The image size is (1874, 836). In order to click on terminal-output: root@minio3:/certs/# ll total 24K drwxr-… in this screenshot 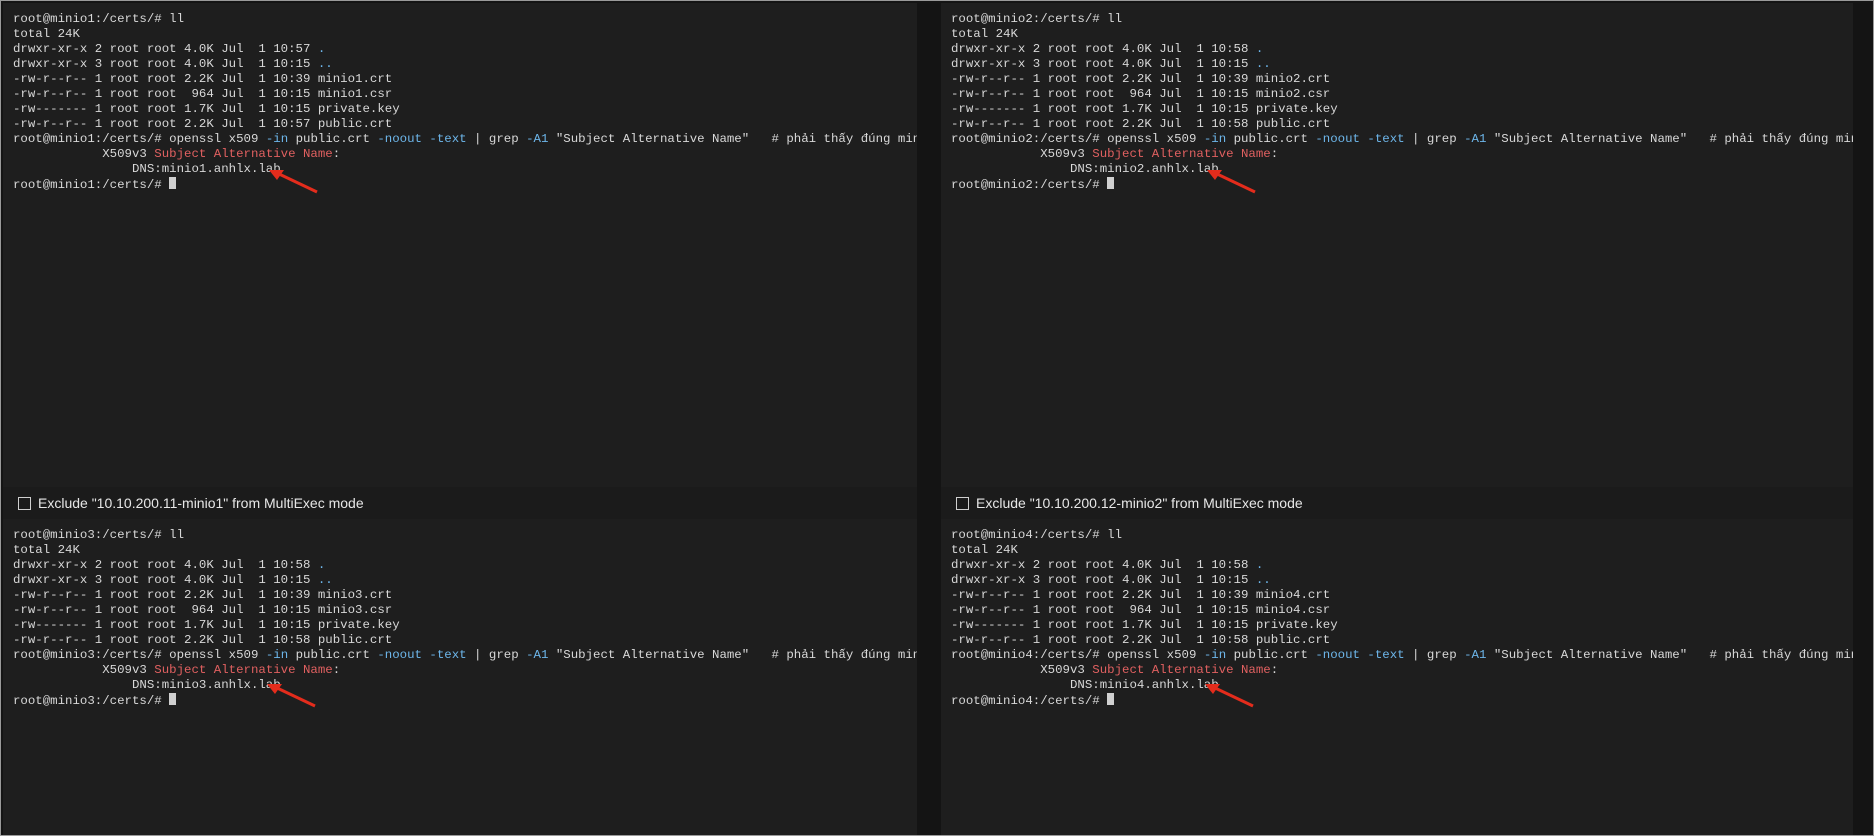, I will do `click(465, 618)`.